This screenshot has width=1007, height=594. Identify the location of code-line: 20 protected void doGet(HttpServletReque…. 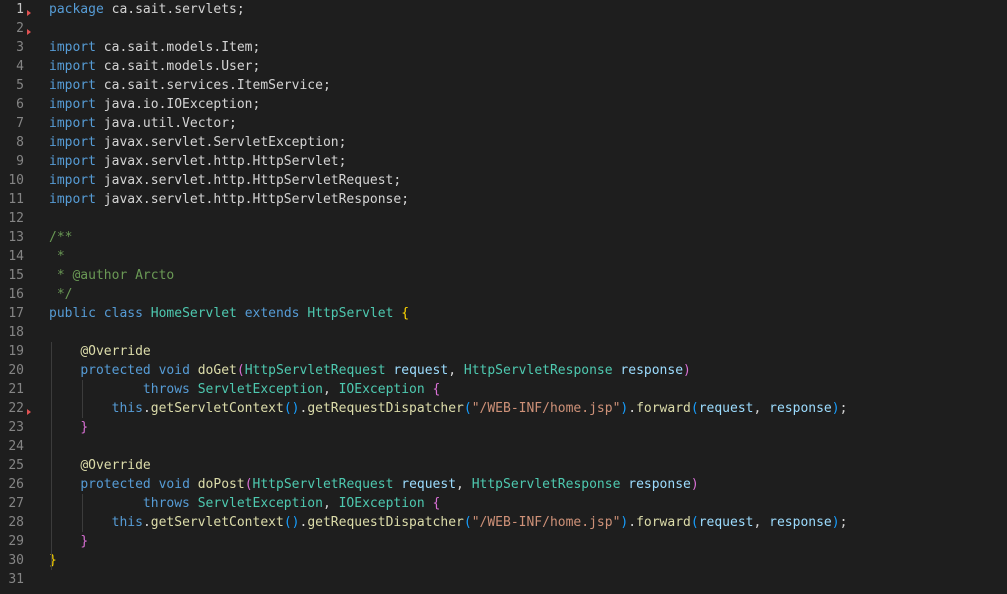
(503, 370).